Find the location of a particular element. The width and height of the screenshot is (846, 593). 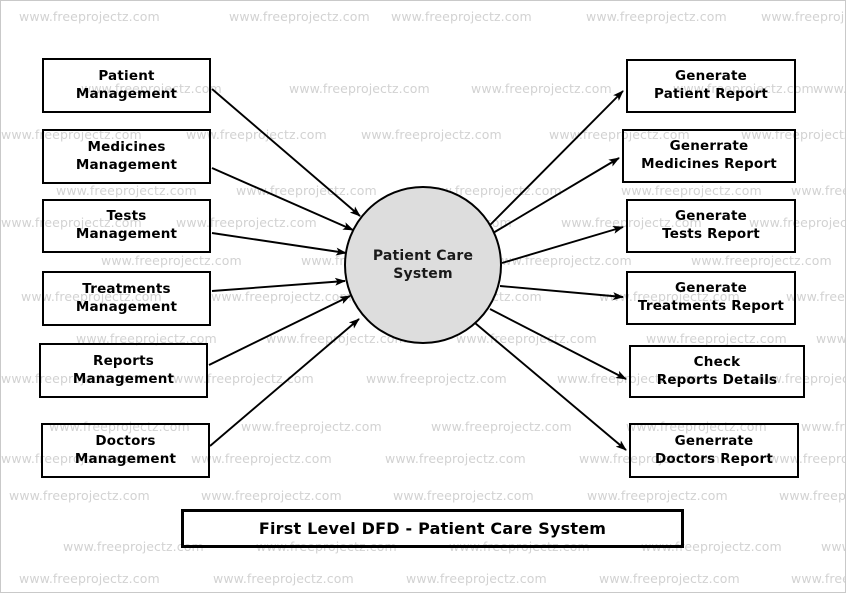

diagram-caption-label: First Level DFD - Patient Care System is located at coordinates (432, 528).